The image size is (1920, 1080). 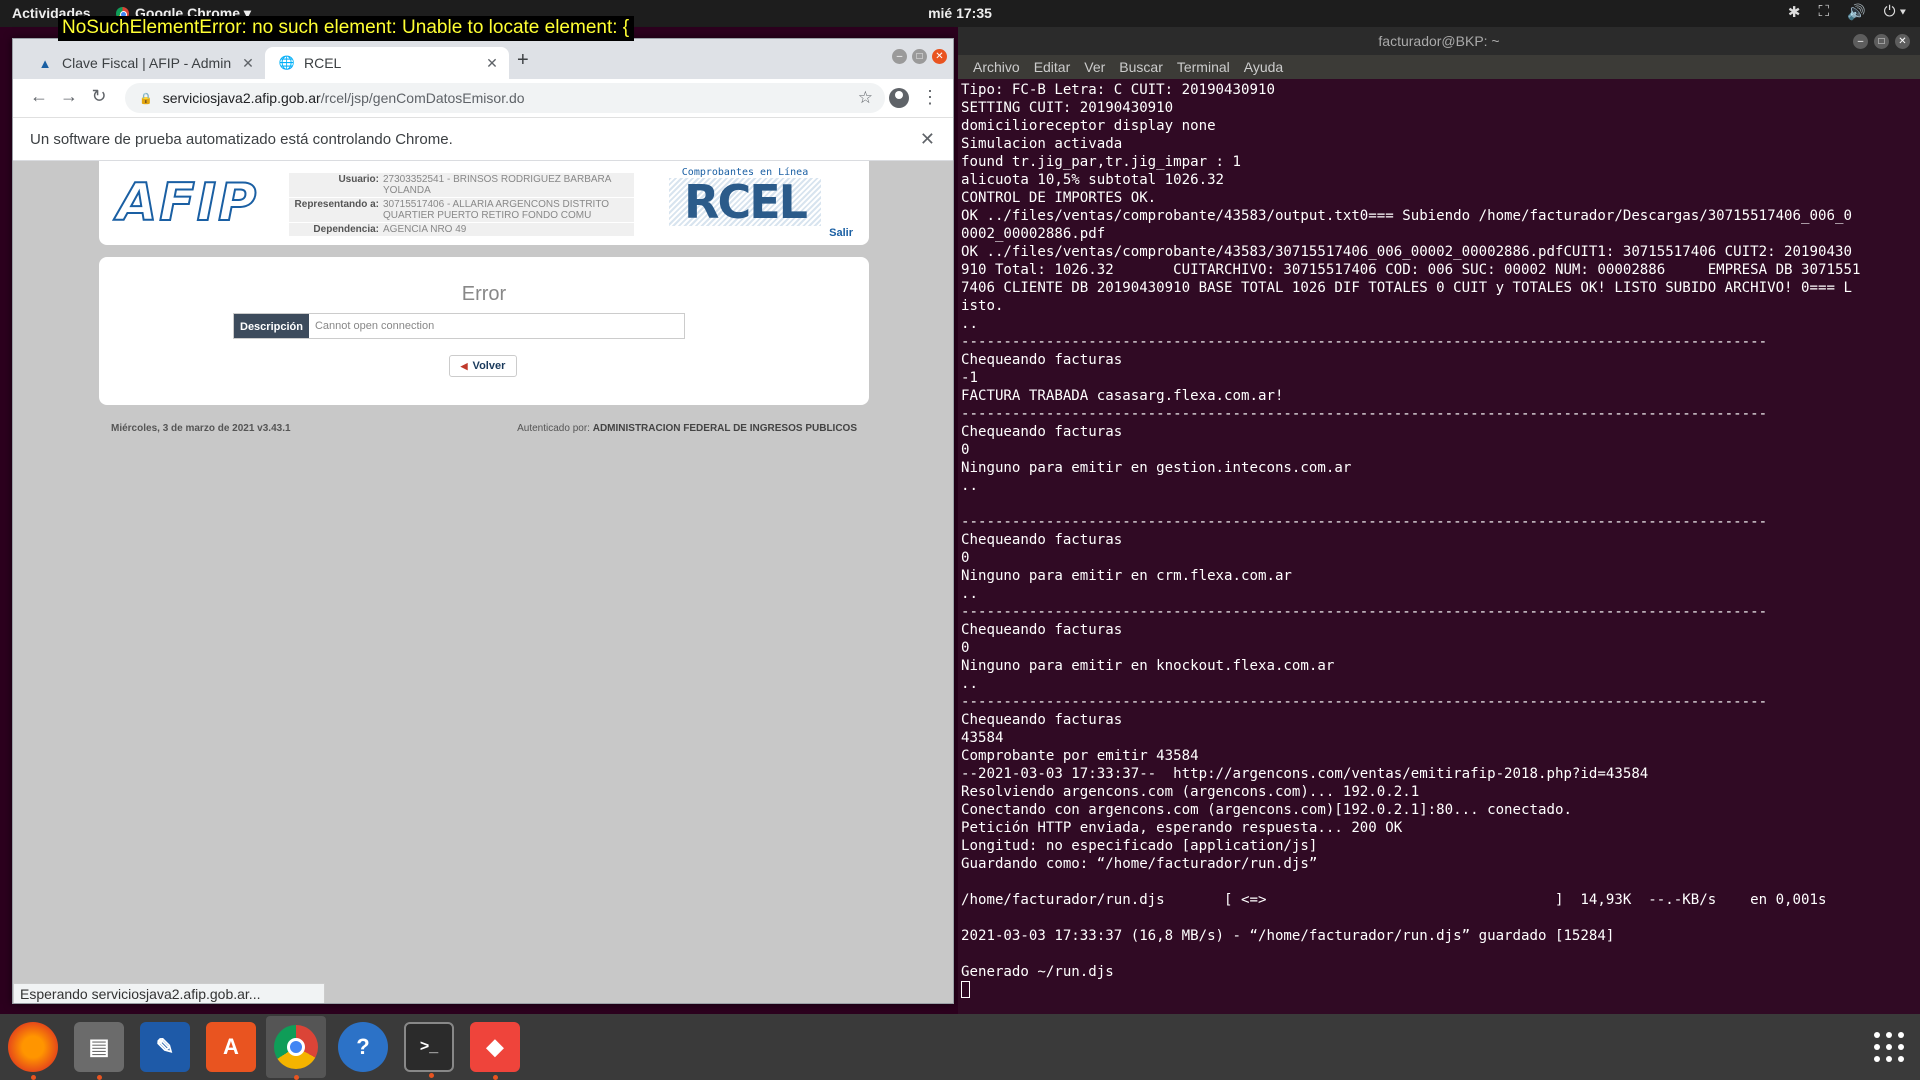 What do you see at coordinates (323, 63) in the screenshot?
I see `tab-label: RCEL` at bounding box center [323, 63].